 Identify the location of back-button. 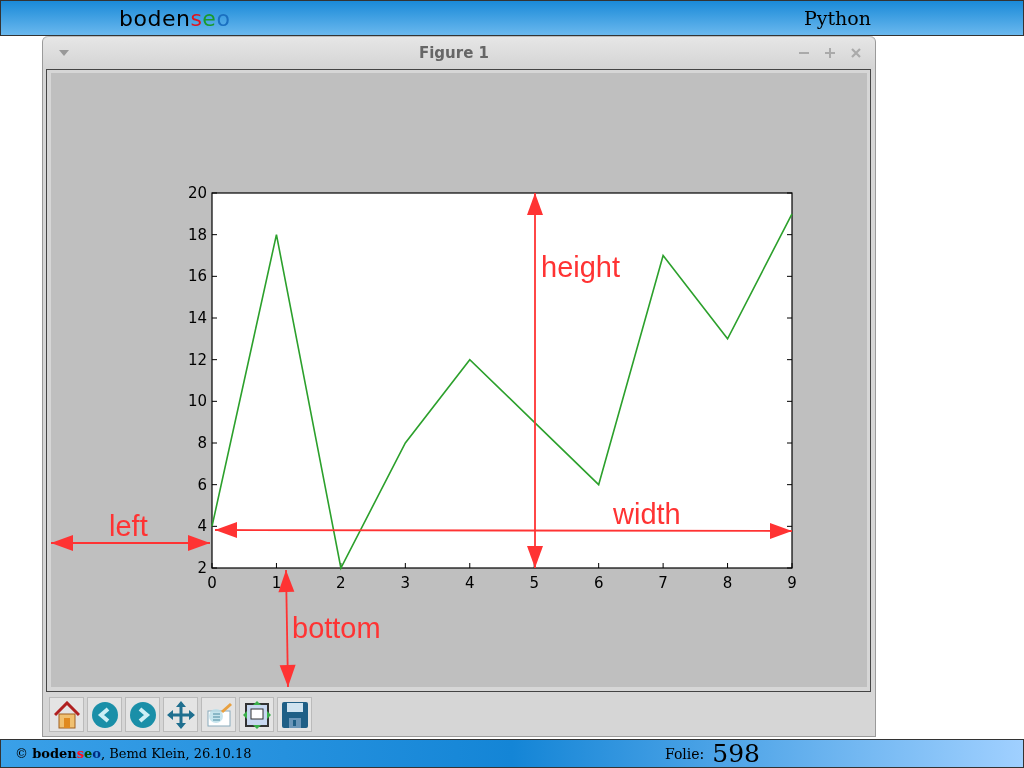
(104, 714).